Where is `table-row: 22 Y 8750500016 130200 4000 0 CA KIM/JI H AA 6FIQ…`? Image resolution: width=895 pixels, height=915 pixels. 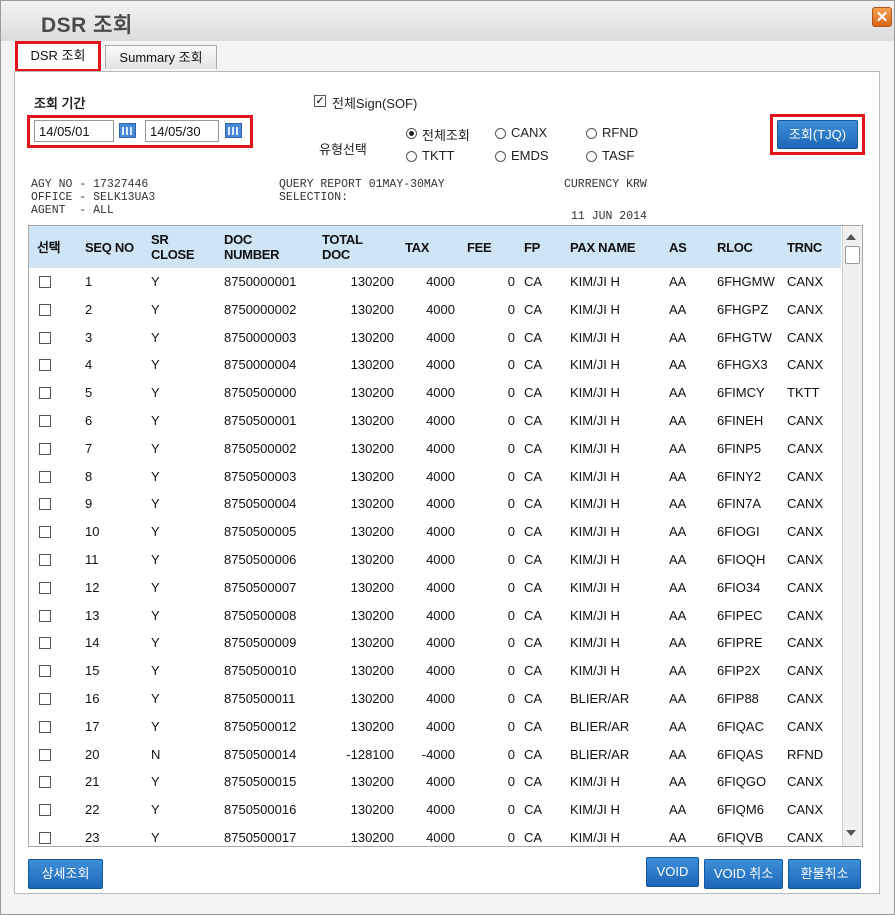
table-row: 22 Y 8750500016 130200 4000 0 CA KIM/JI H AA 6FIQ… is located at coordinates (435, 810).